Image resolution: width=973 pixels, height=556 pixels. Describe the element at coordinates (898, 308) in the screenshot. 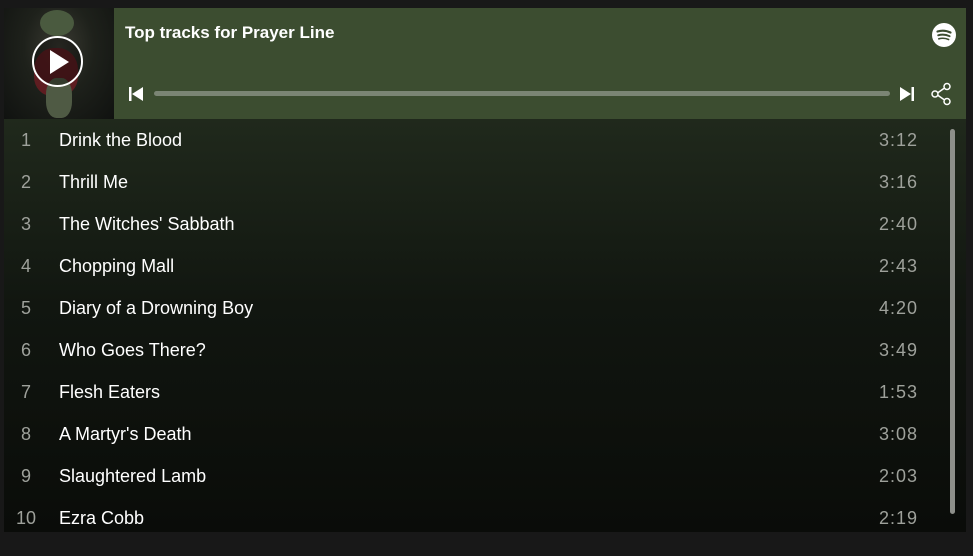

I see `track-duration: 4:20` at that location.